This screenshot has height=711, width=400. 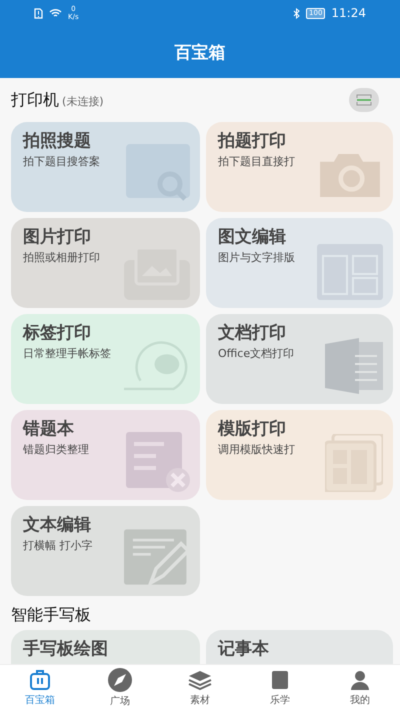 I want to click on card-subtitle: 图片与文字排版, so click(x=257, y=257).